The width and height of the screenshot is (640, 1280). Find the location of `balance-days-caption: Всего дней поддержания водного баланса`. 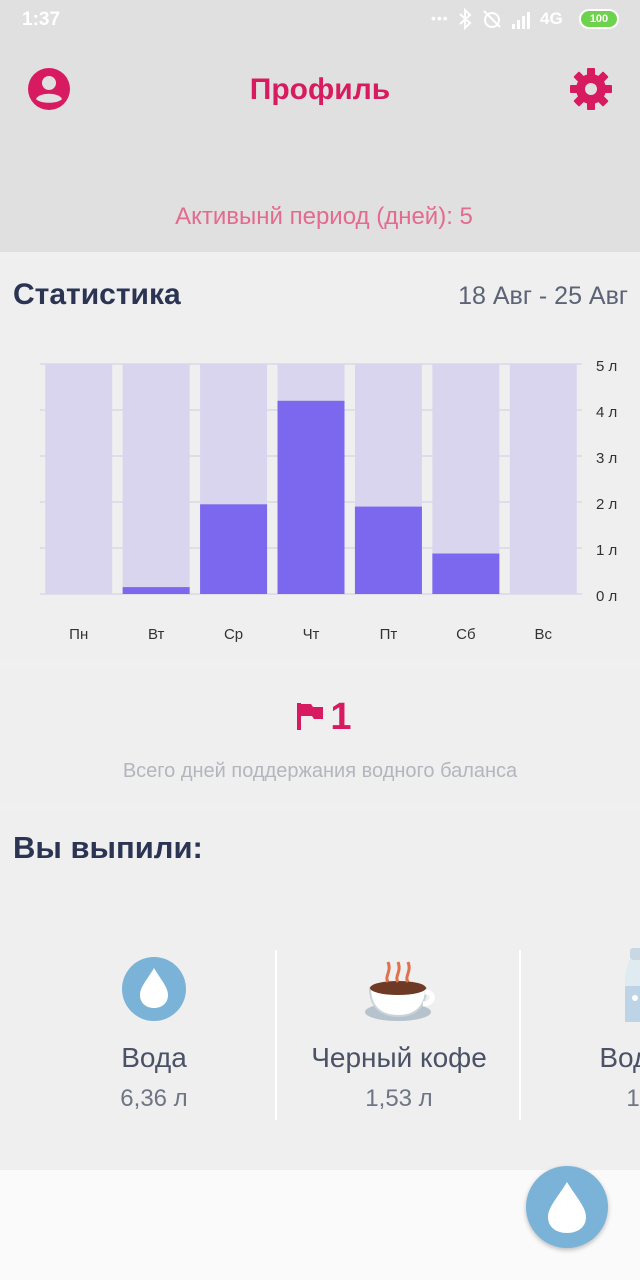

balance-days-caption: Всего дней поддержания водного баланса is located at coordinates (320, 771).